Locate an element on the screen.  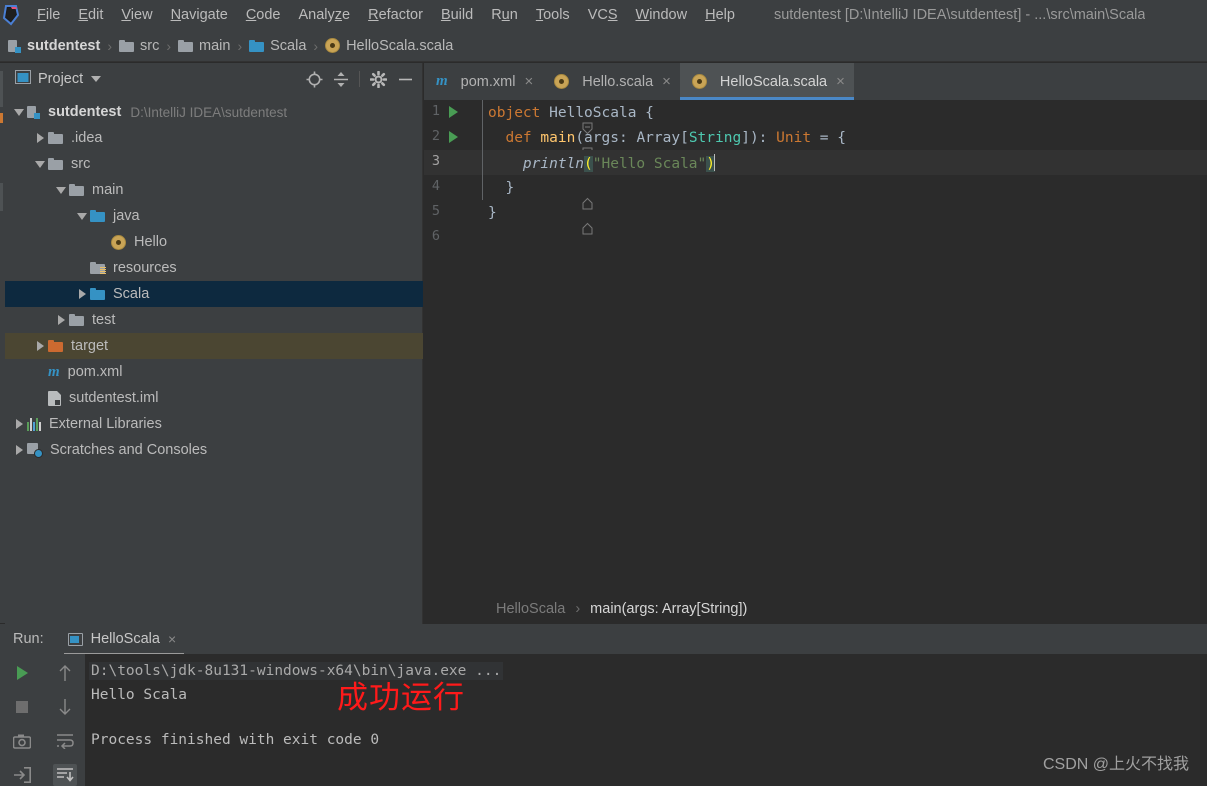
menu-item-file: File is located at coordinates (48, 15).